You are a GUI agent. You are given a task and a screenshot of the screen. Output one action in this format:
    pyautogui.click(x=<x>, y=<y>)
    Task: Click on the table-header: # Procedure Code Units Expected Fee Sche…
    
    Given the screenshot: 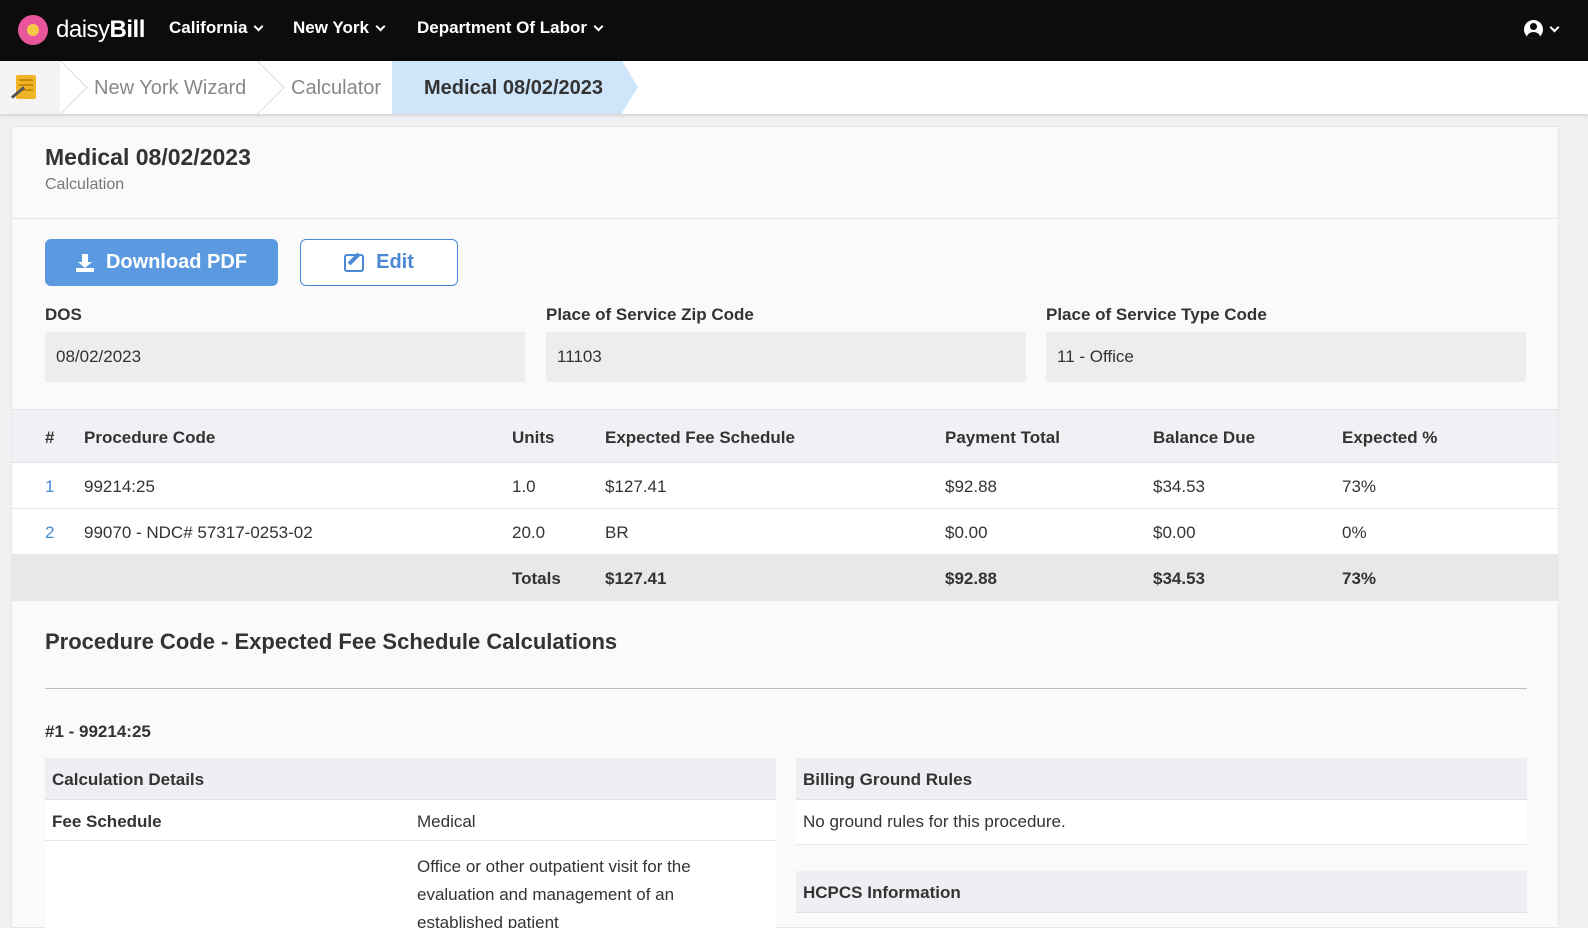 What is the action you would take?
    pyautogui.click(x=785, y=436)
    